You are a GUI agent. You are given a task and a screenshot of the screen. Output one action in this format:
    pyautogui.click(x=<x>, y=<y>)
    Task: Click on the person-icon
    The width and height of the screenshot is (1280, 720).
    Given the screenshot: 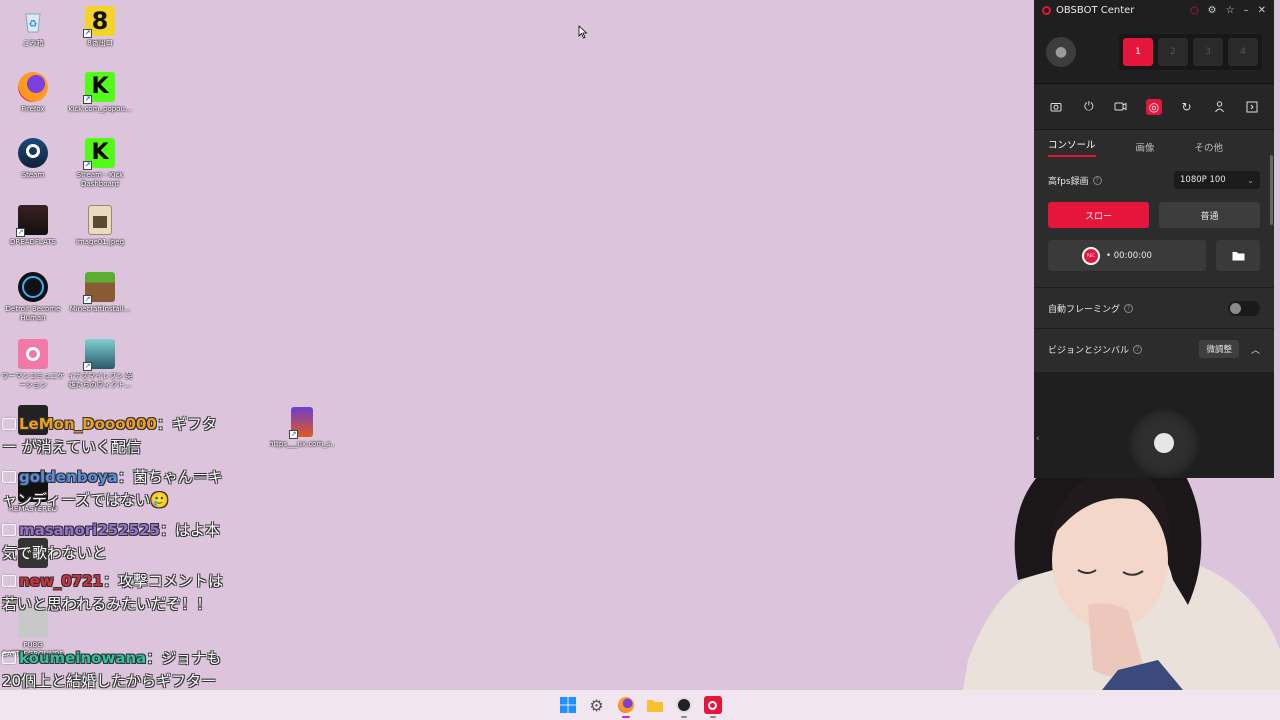 What is the action you would take?
    pyautogui.click(x=1219, y=107)
    